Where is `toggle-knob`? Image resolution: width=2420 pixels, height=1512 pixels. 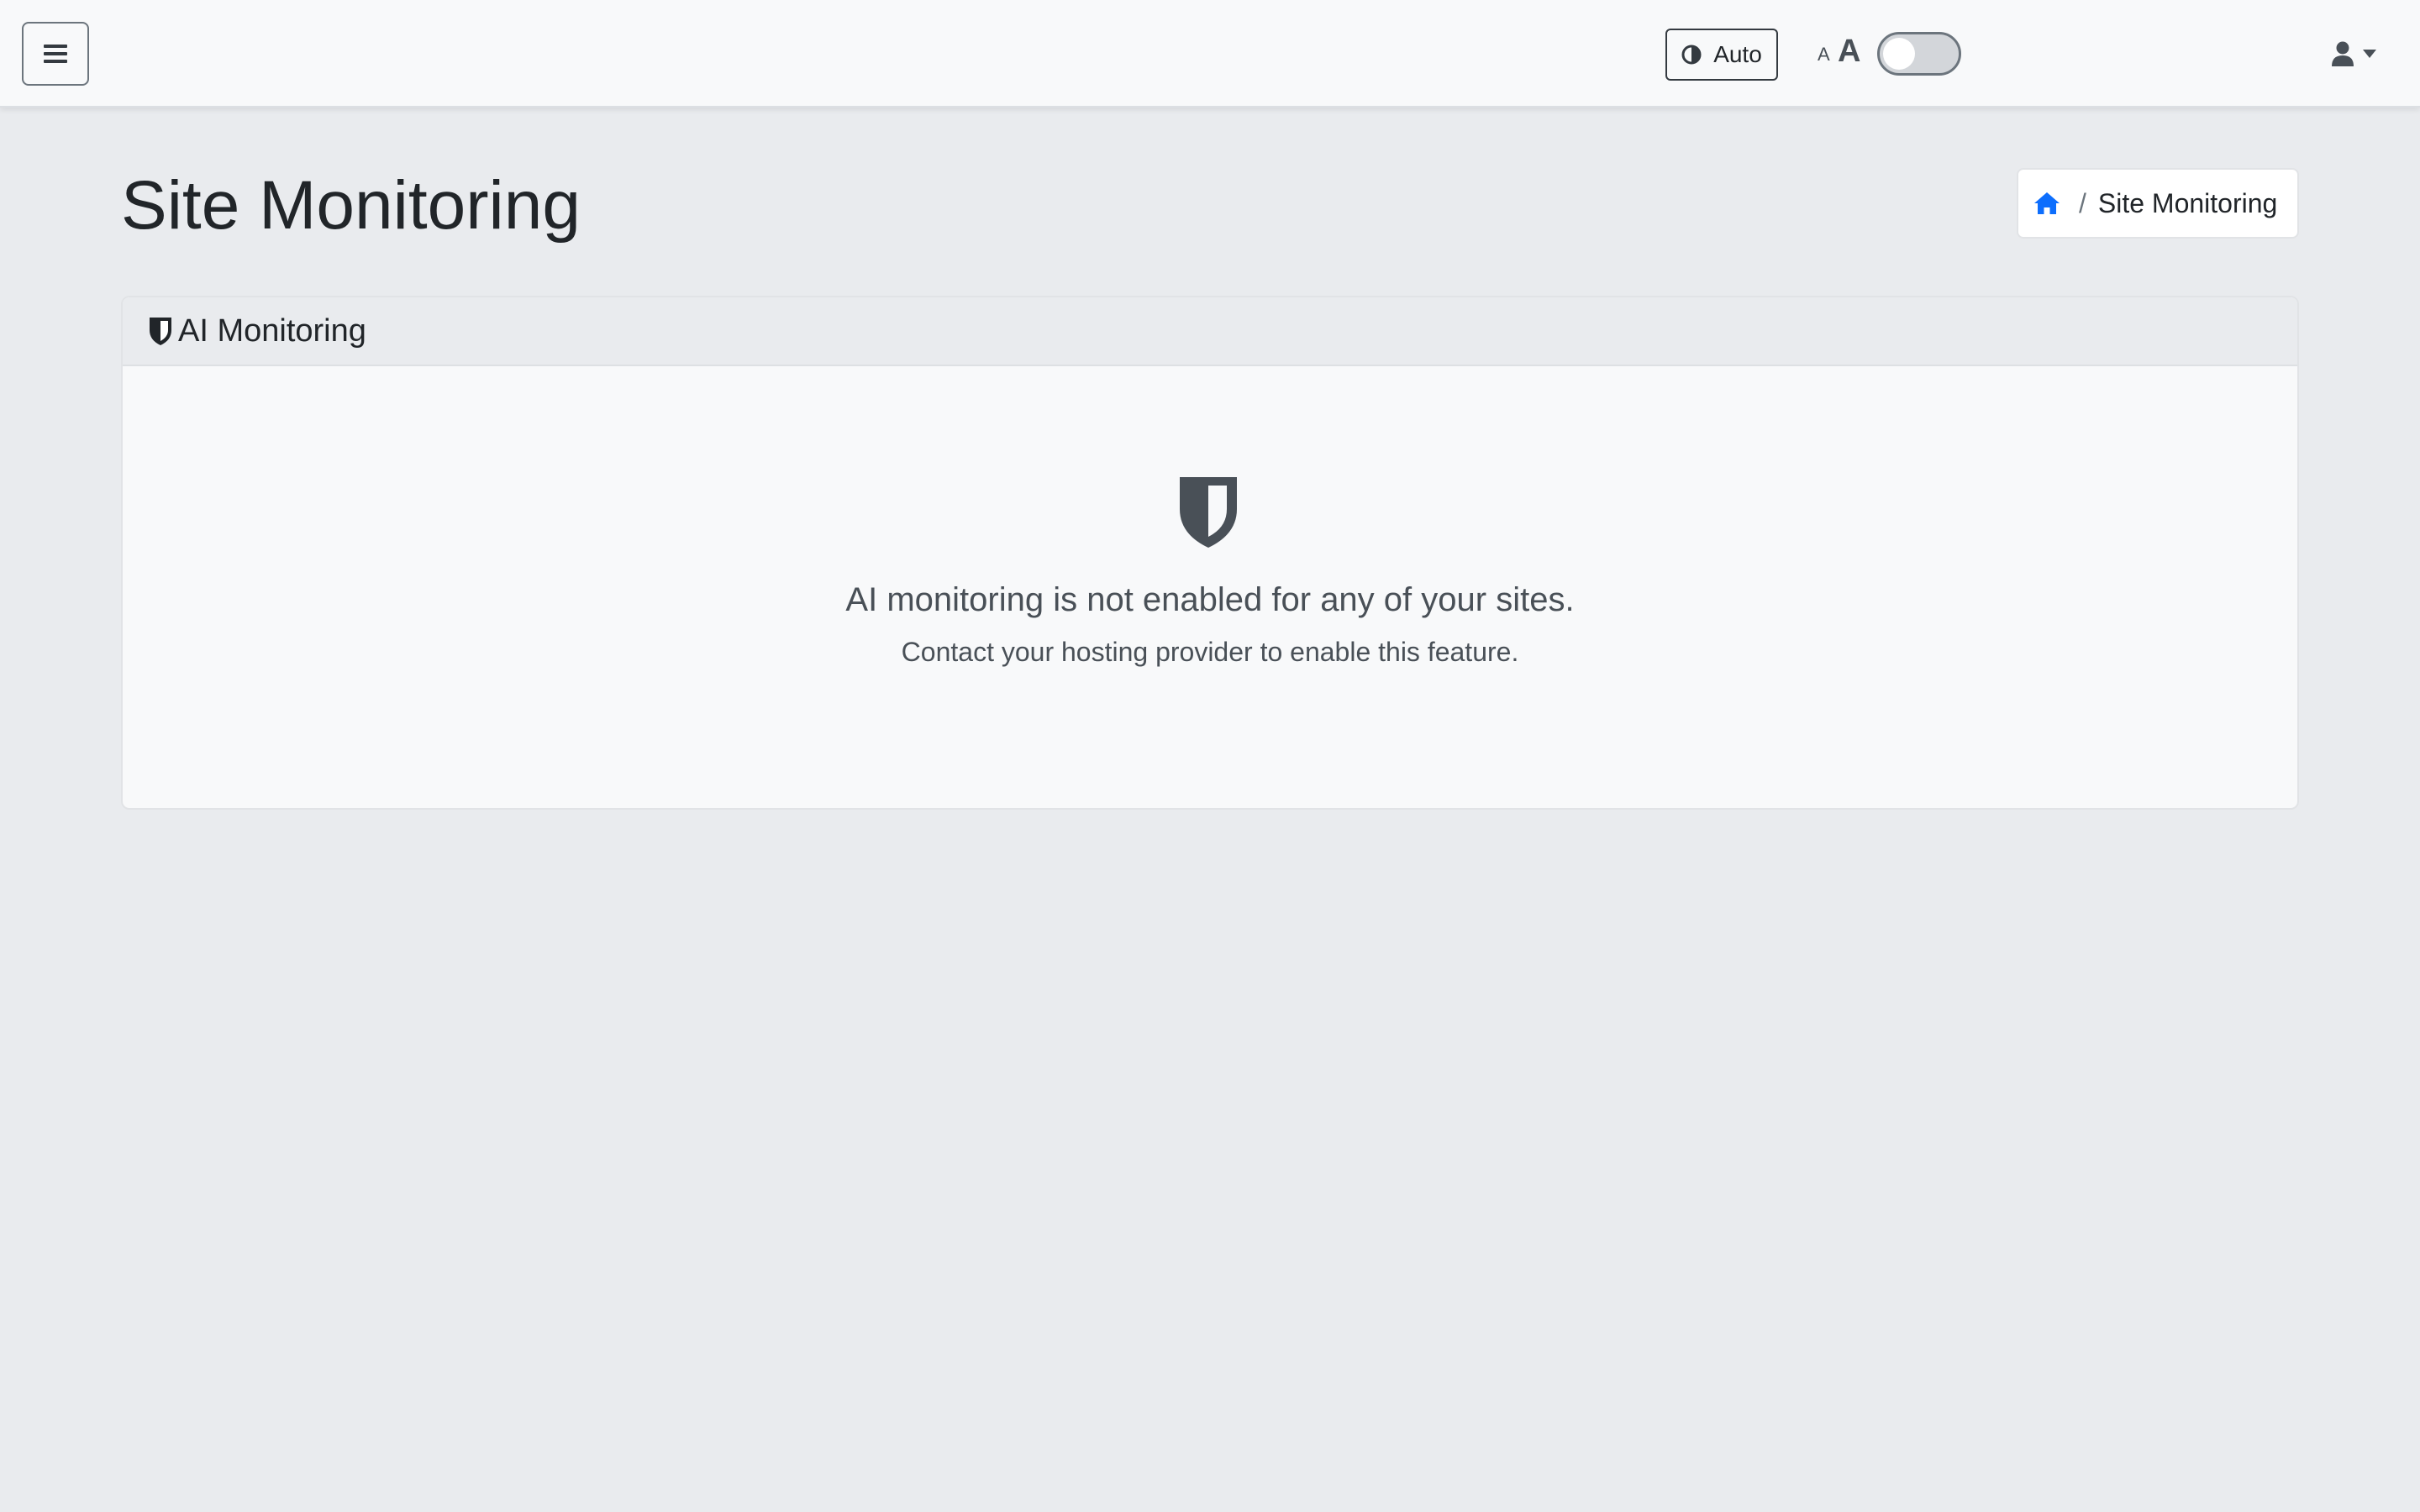 toggle-knob is located at coordinates (1899, 54).